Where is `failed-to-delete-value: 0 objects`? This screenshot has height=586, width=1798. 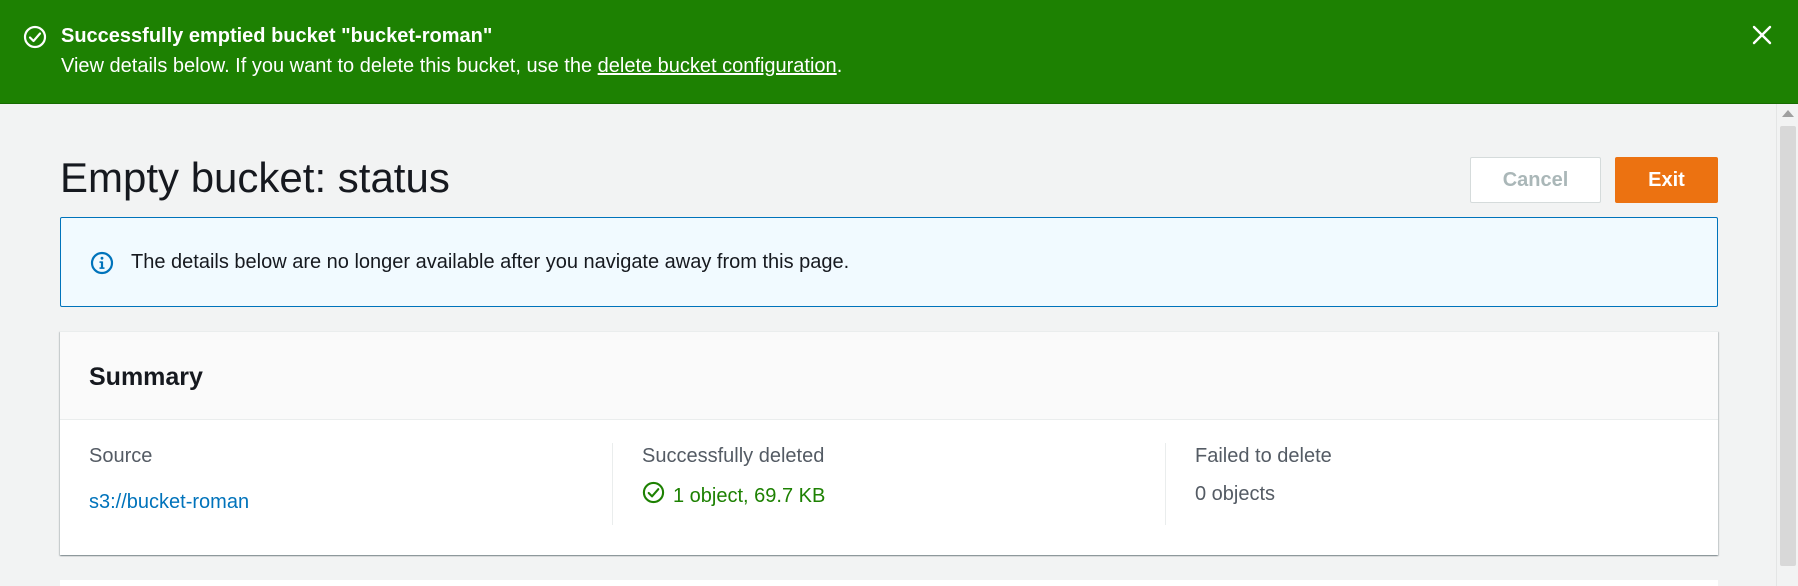 failed-to-delete-value: 0 objects is located at coordinates (1235, 494).